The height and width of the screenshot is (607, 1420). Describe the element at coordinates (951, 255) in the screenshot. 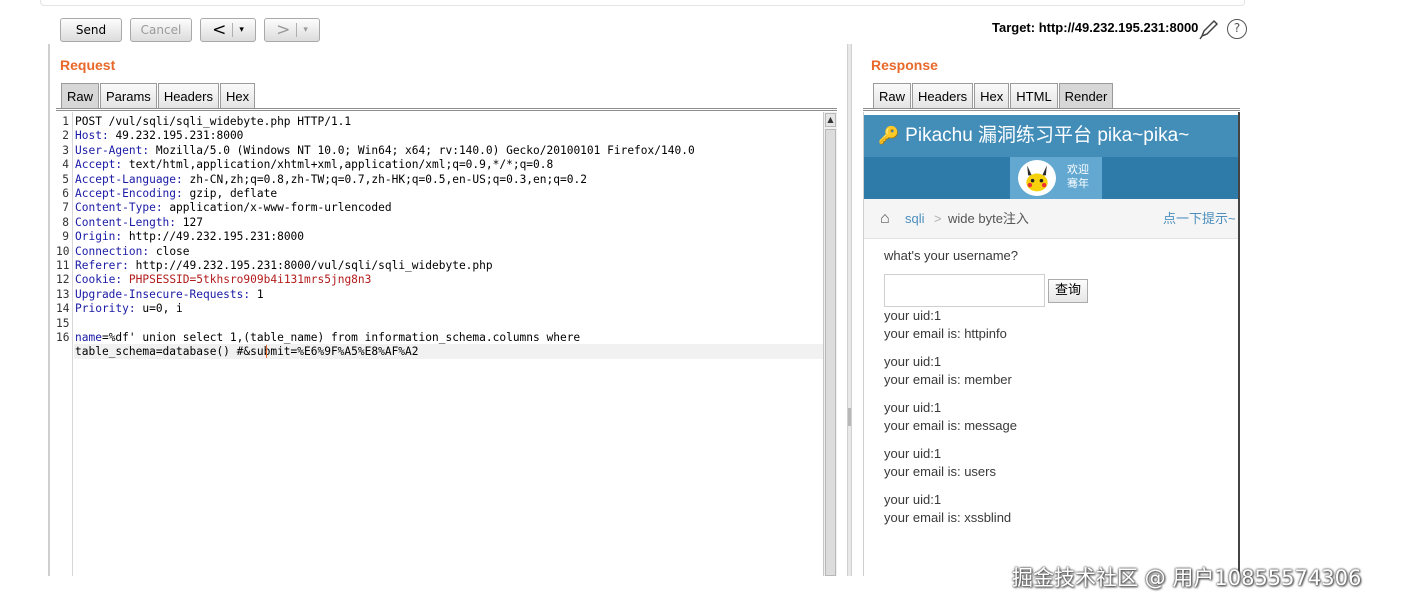

I see `username-question: what's your username?` at that location.